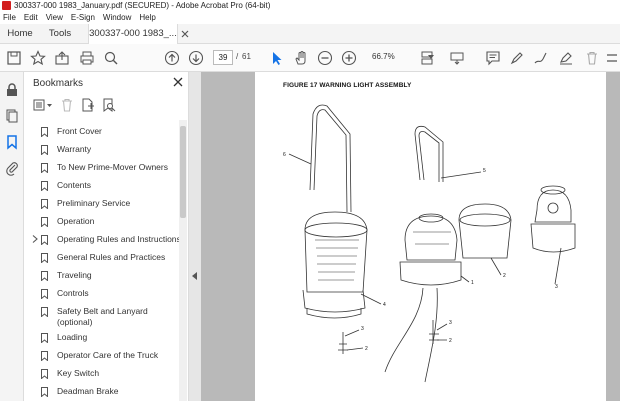 The image size is (620, 401). Describe the element at coordinates (73, 293) in the screenshot. I see `bookmark-label: Controls` at that location.